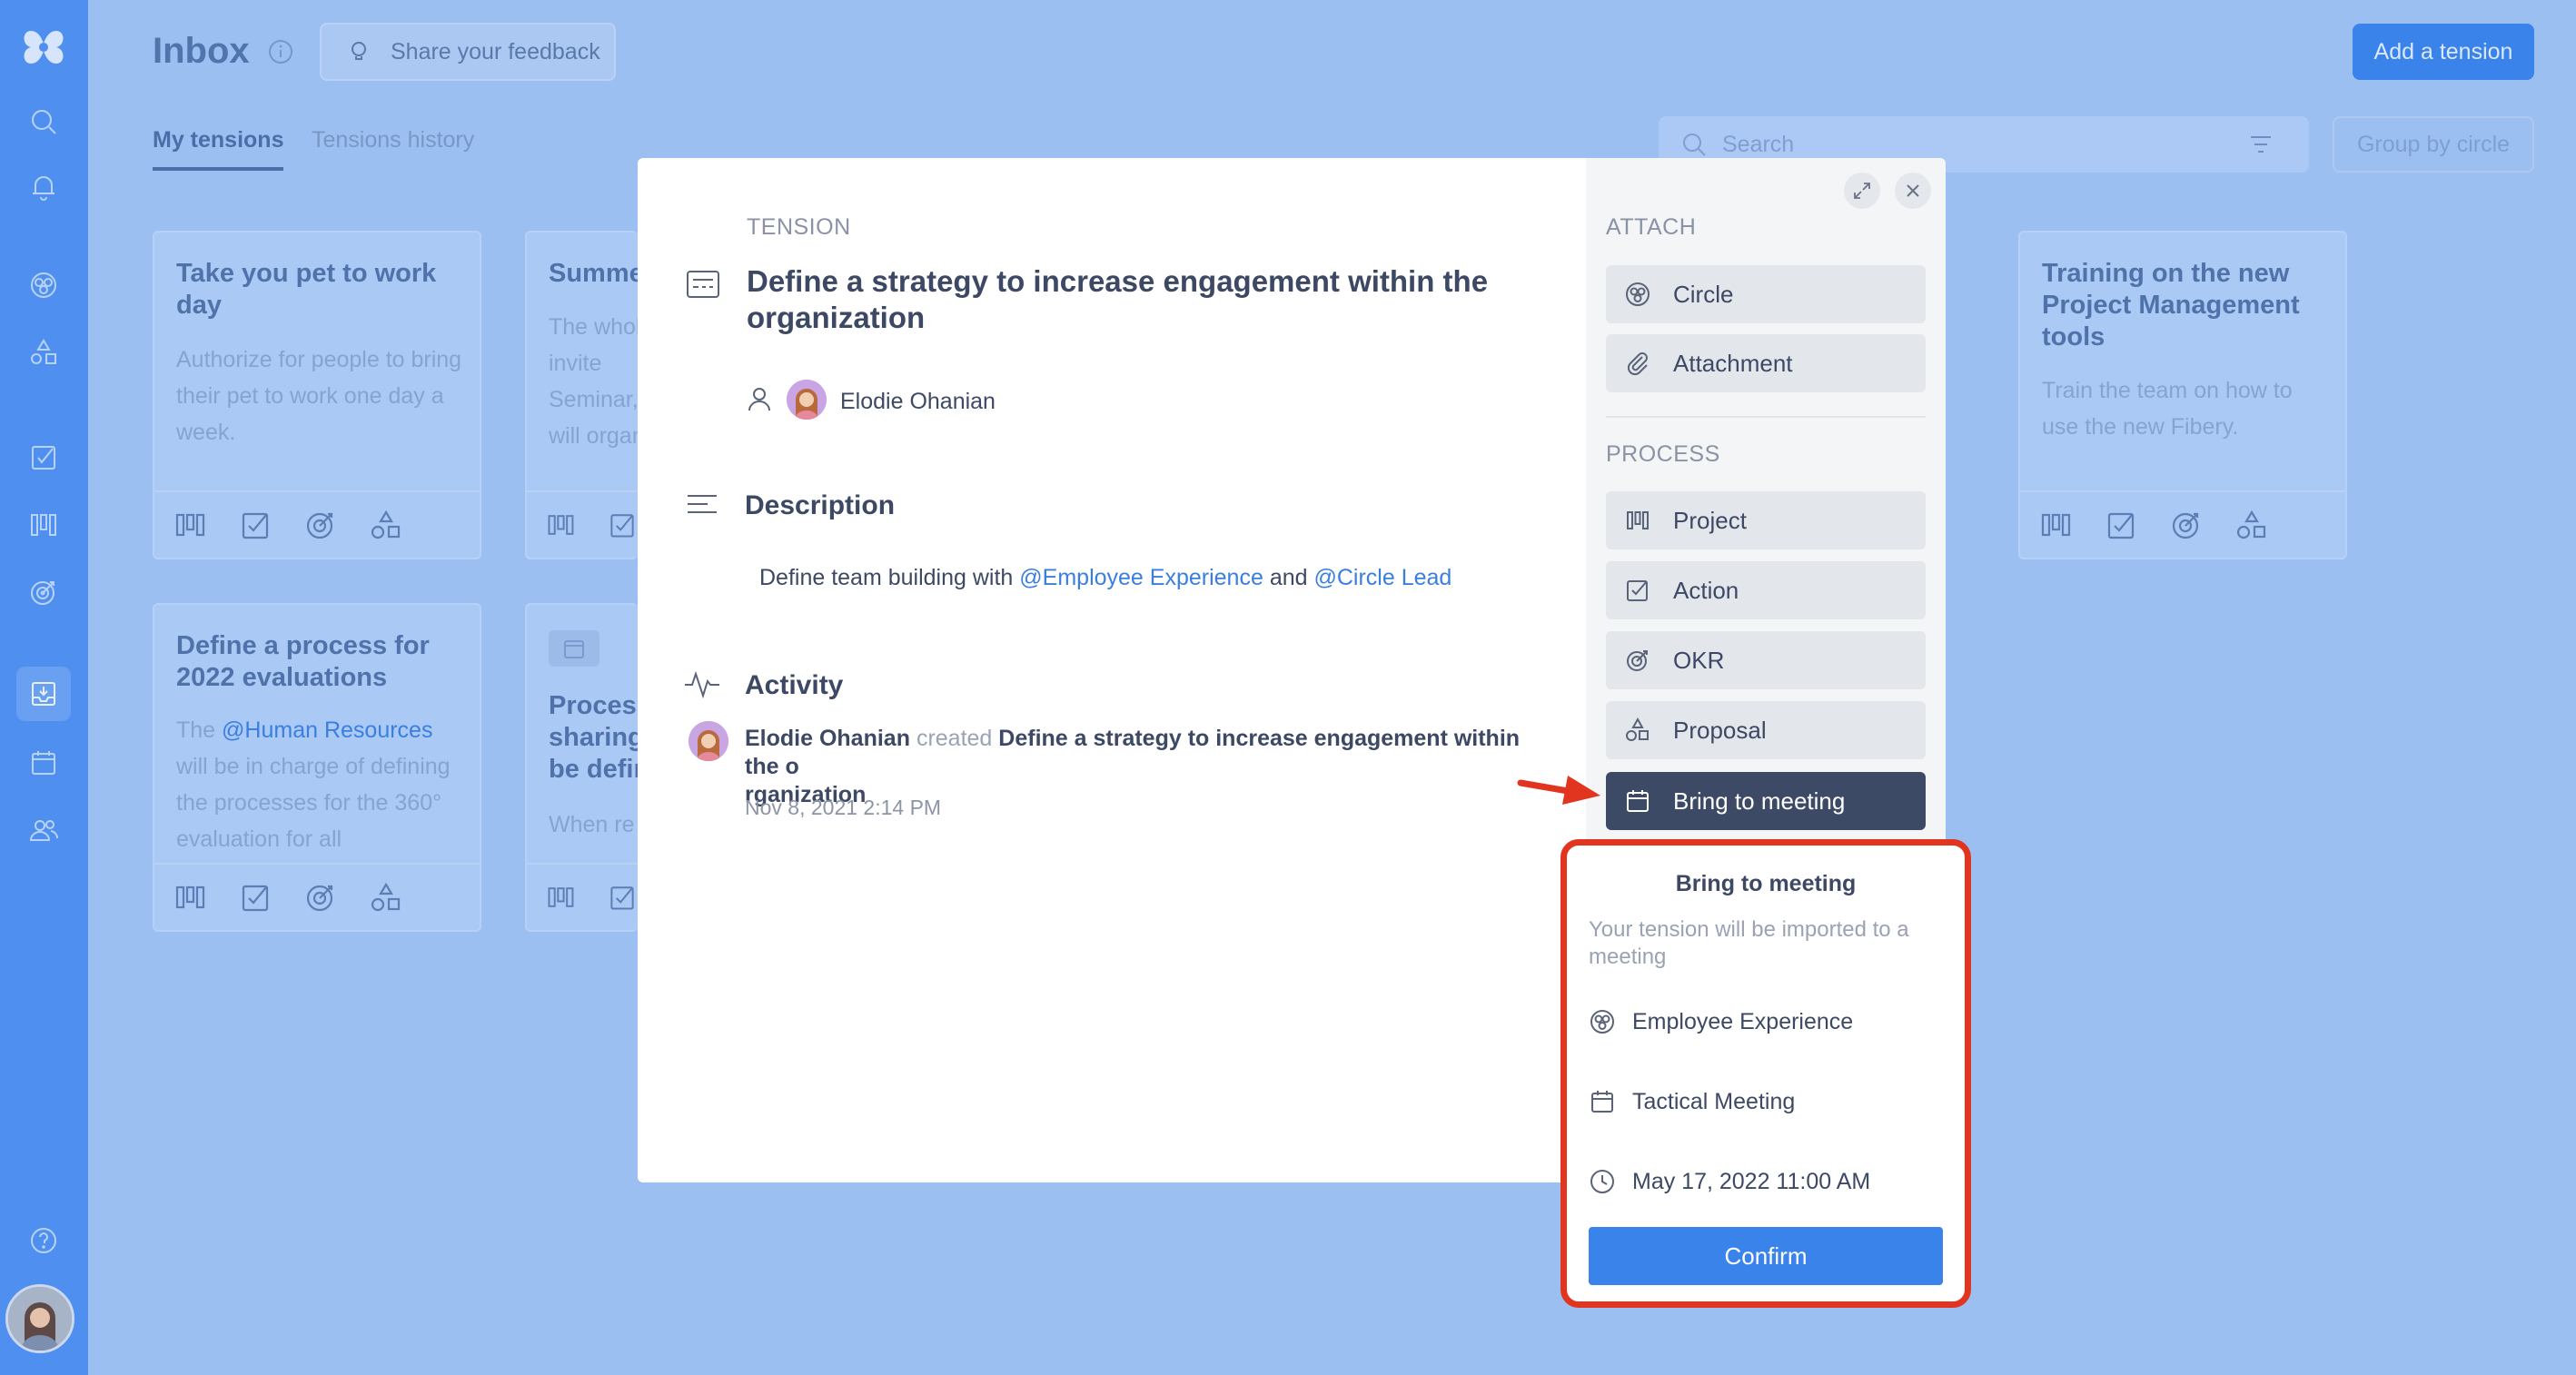 The height and width of the screenshot is (1375, 2576). What do you see at coordinates (280, 51) in the screenshot?
I see `info-icon` at bounding box center [280, 51].